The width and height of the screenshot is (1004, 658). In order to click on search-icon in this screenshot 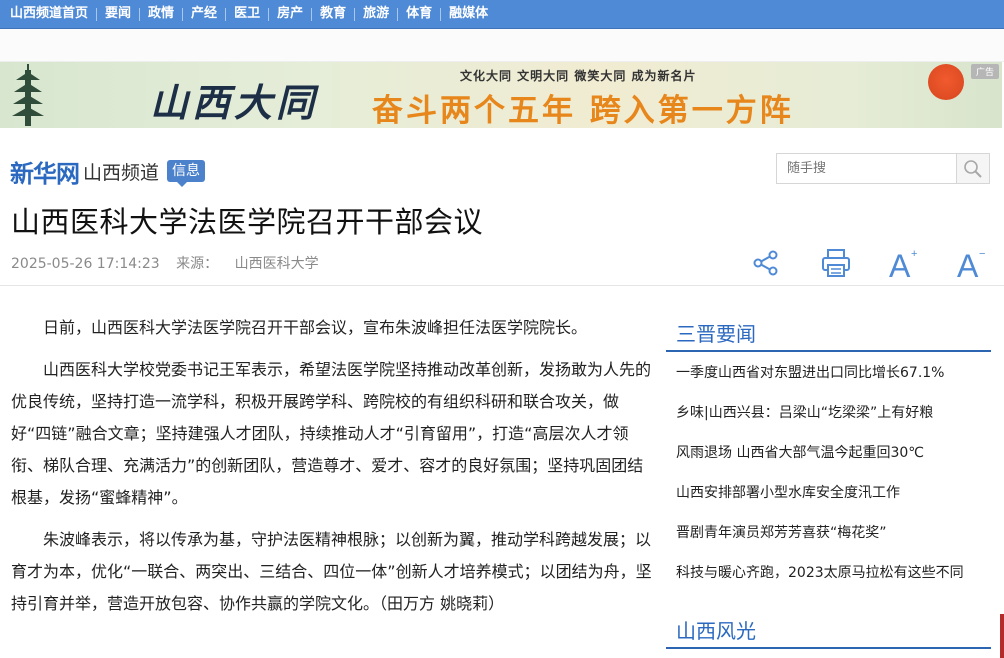, I will do `click(973, 168)`.